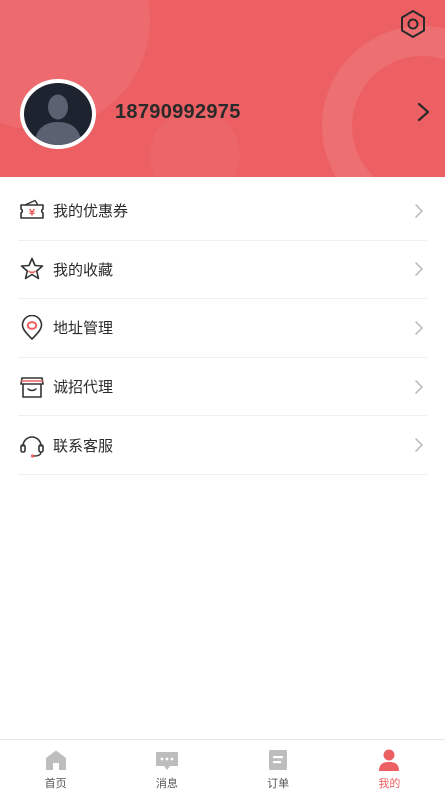 This screenshot has width=445, height=795. Describe the element at coordinates (222, 387) in the screenshot. I see `menu-item-agent-recruitment: 诚招代理` at that location.